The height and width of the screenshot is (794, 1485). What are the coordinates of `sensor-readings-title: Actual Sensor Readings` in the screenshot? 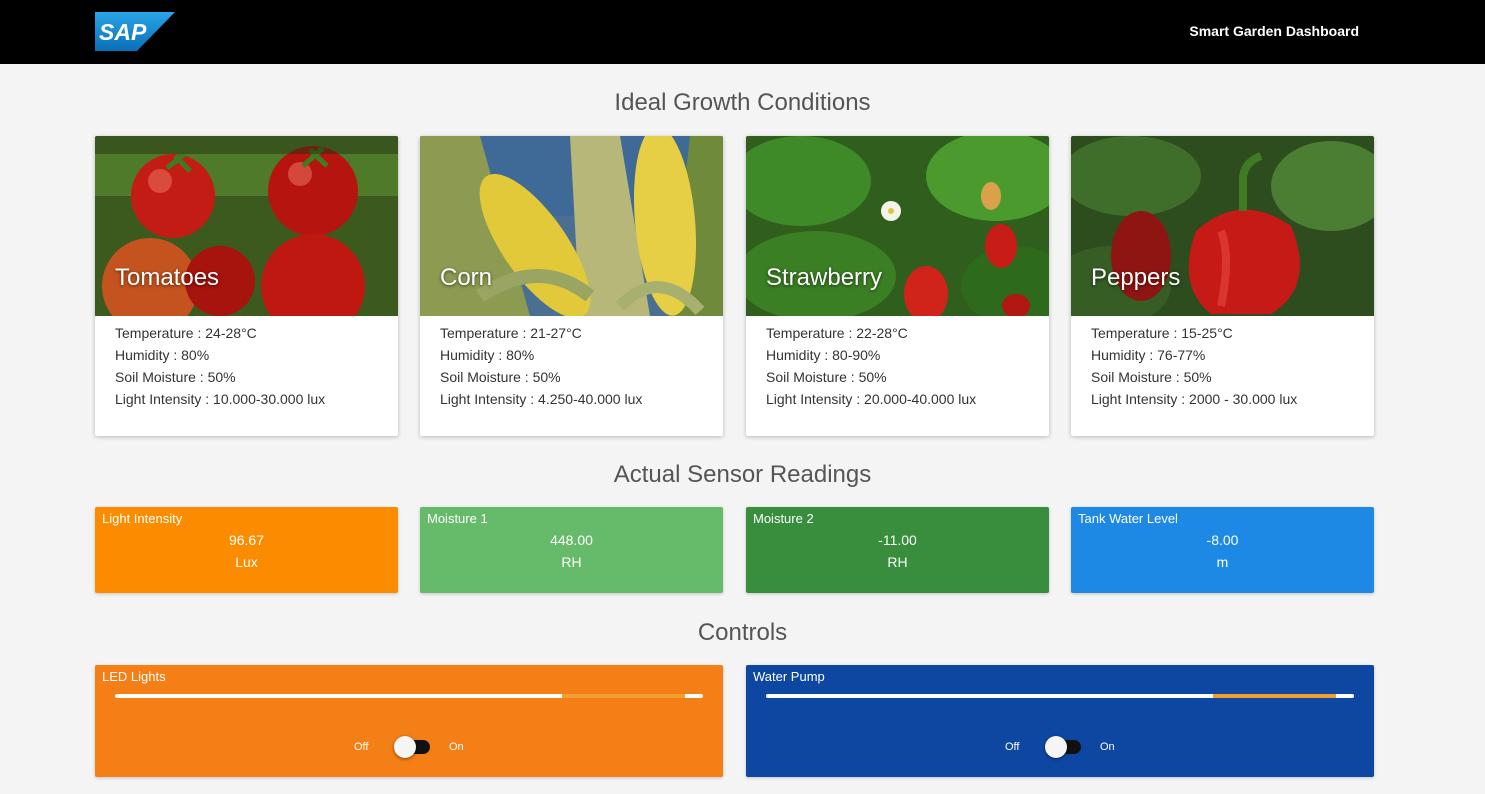 It's located at (742, 474).